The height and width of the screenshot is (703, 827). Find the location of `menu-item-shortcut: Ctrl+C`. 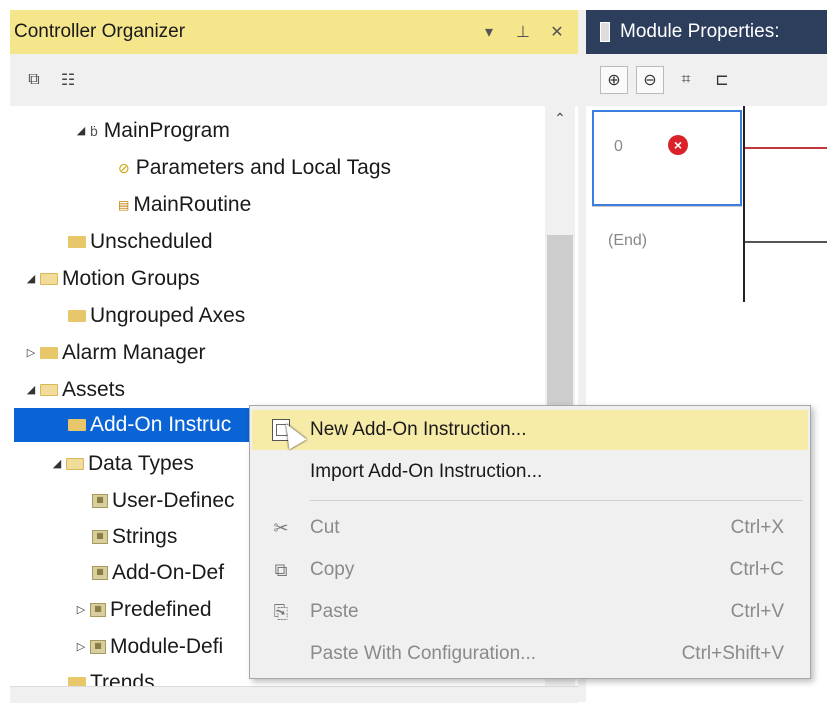

menu-item-shortcut: Ctrl+C is located at coordinates (756, 569).